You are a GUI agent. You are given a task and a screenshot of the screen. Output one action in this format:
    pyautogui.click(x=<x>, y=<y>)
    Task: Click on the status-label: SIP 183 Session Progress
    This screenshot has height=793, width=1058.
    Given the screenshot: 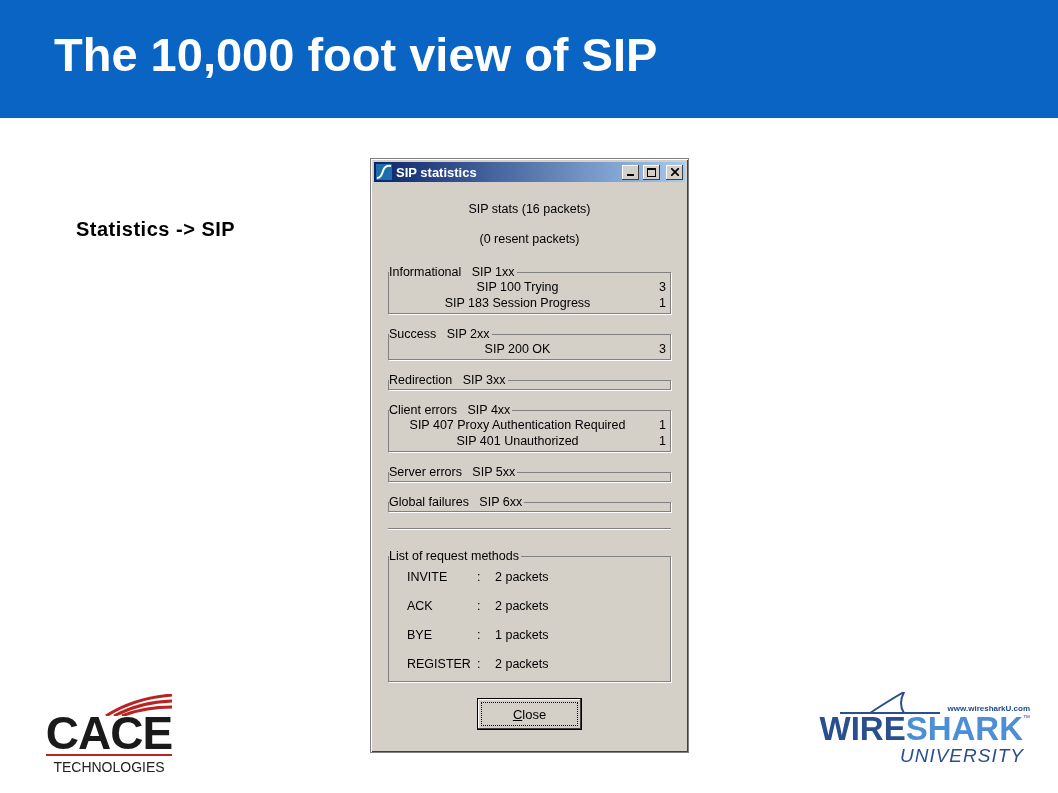 What is the action you would take?
    pyautogui.click(x=517, y=303)
    